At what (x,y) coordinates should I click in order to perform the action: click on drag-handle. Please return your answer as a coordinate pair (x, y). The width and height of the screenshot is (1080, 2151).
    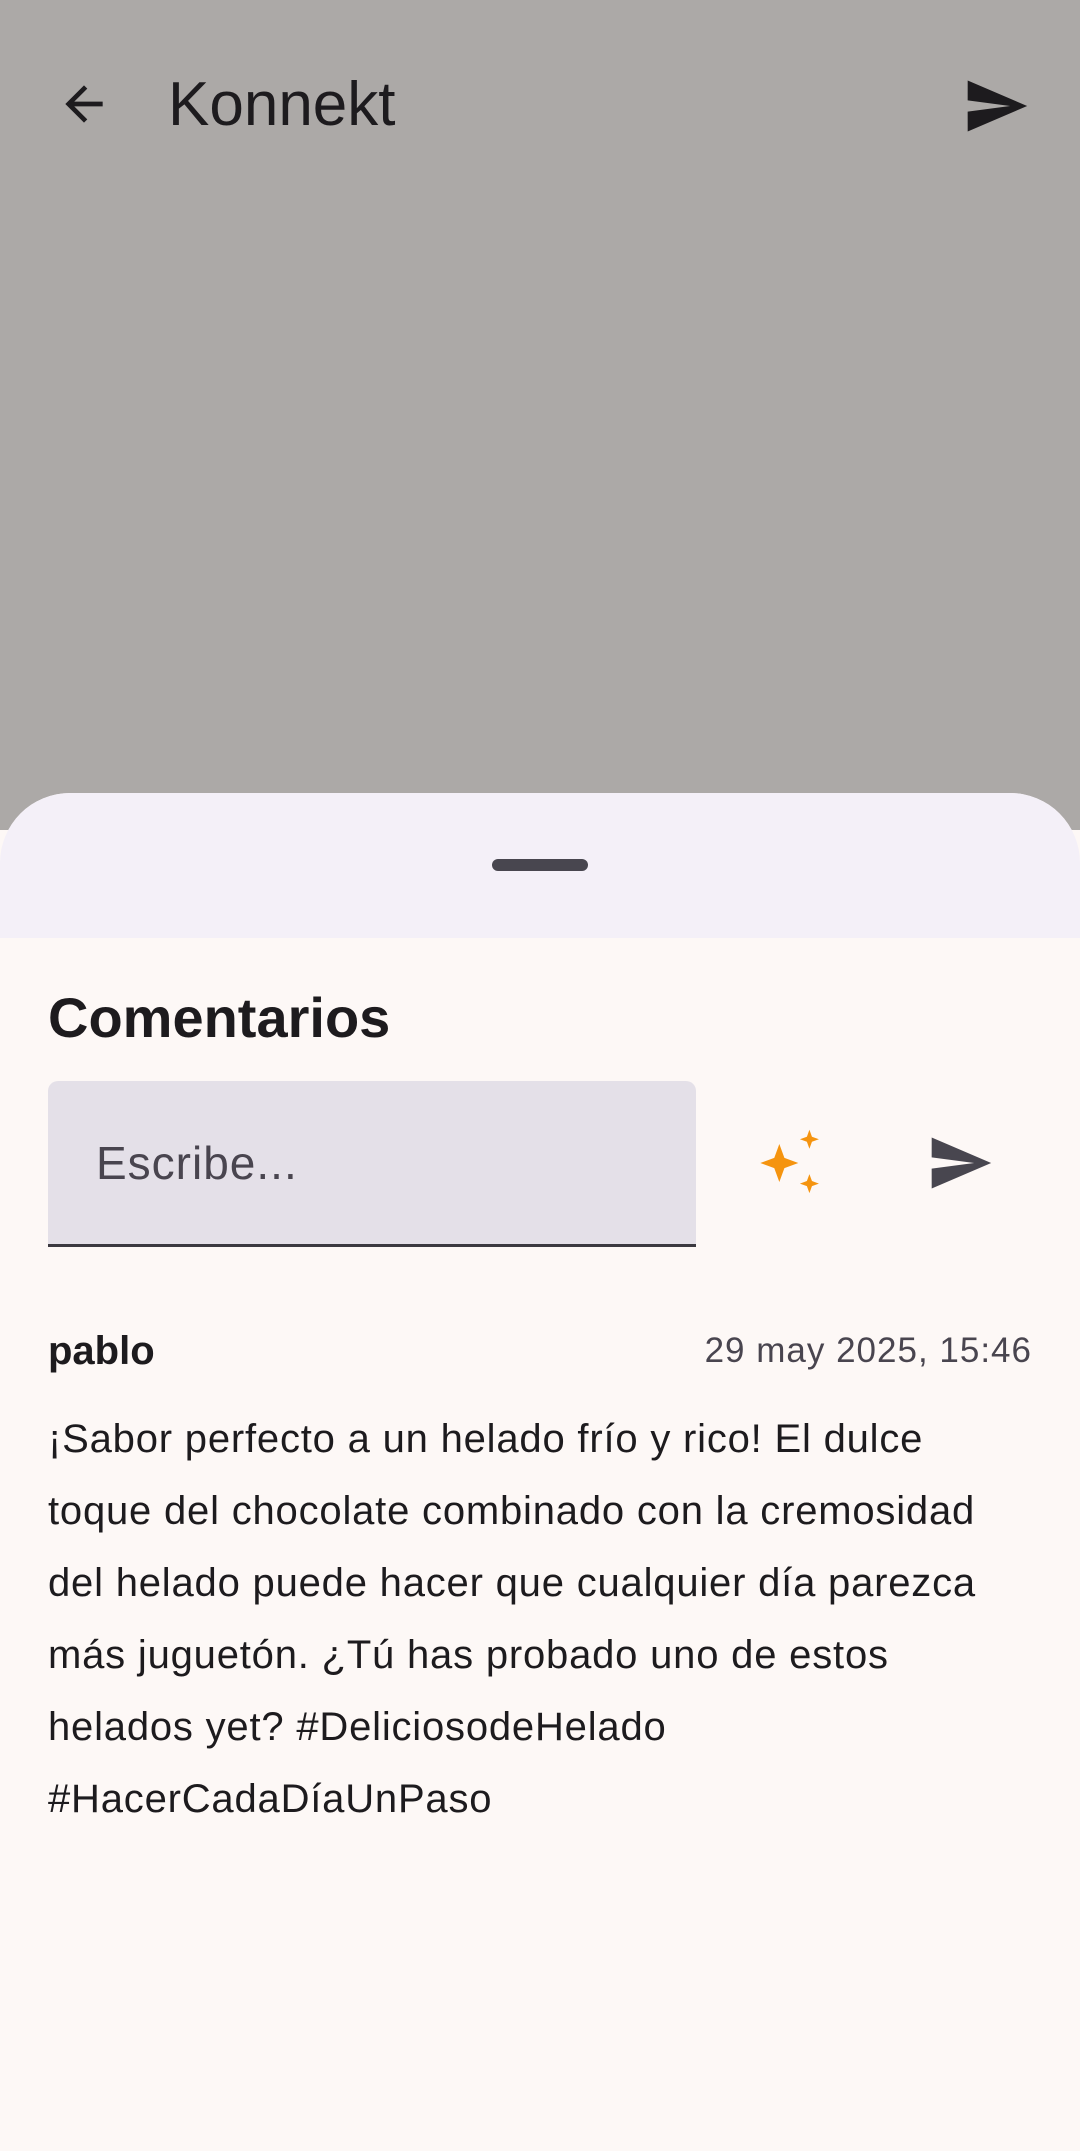
    Looking at the image, I should click on (540, 865).